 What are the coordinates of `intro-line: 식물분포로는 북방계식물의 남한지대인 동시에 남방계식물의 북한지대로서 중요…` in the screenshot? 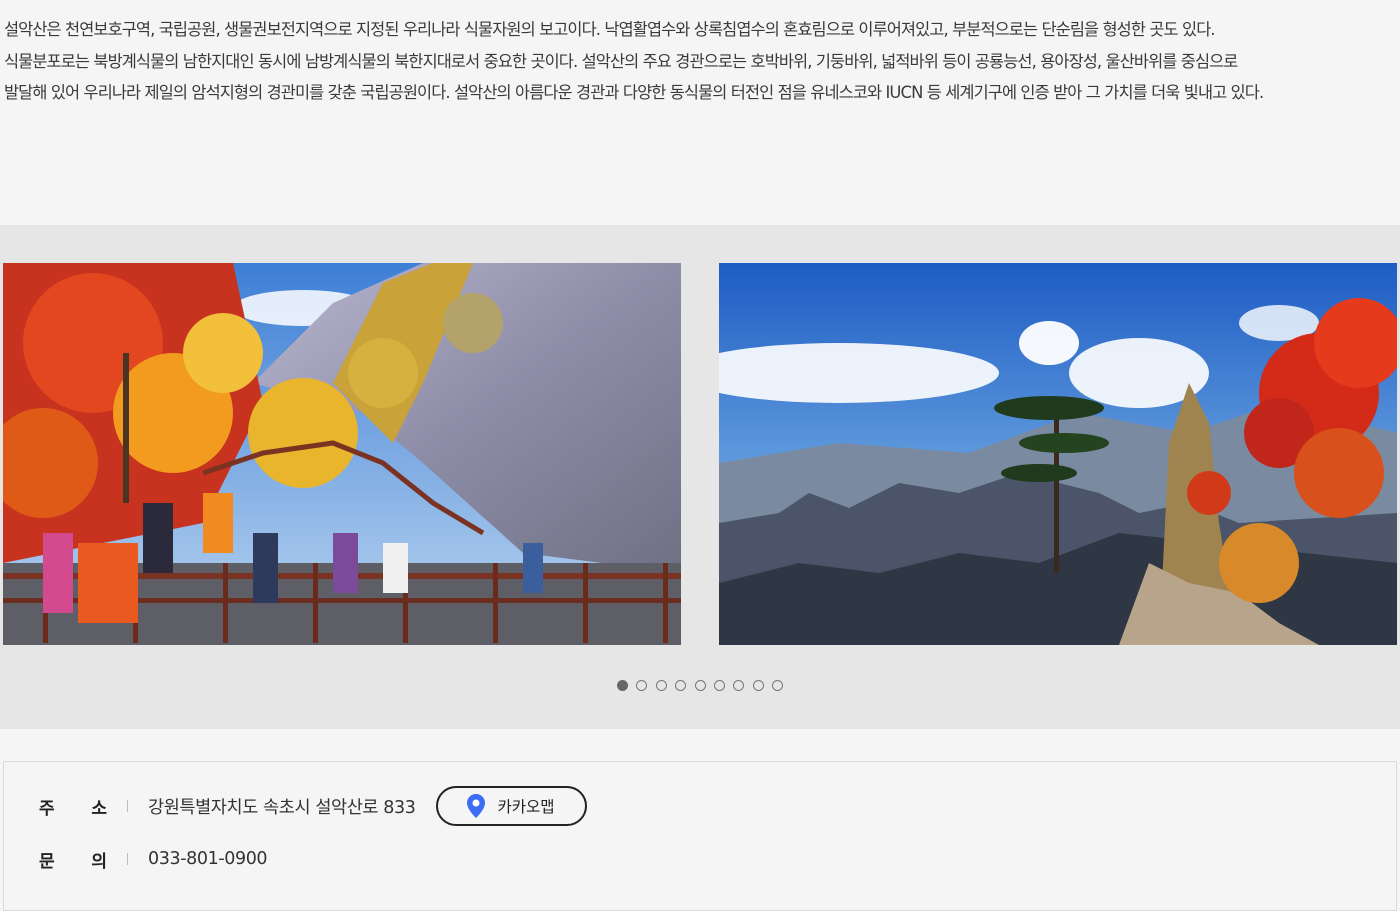 It's located at (621, 61).